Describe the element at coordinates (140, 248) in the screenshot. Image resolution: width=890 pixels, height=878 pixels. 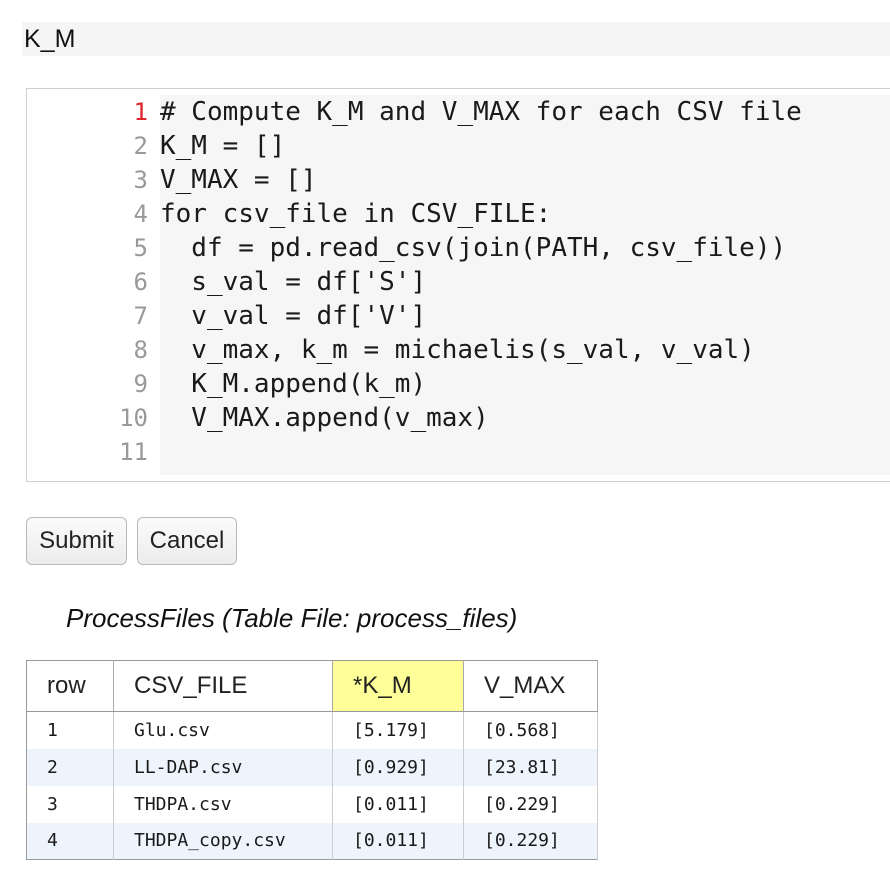
I see `line-number: 5` at that location.